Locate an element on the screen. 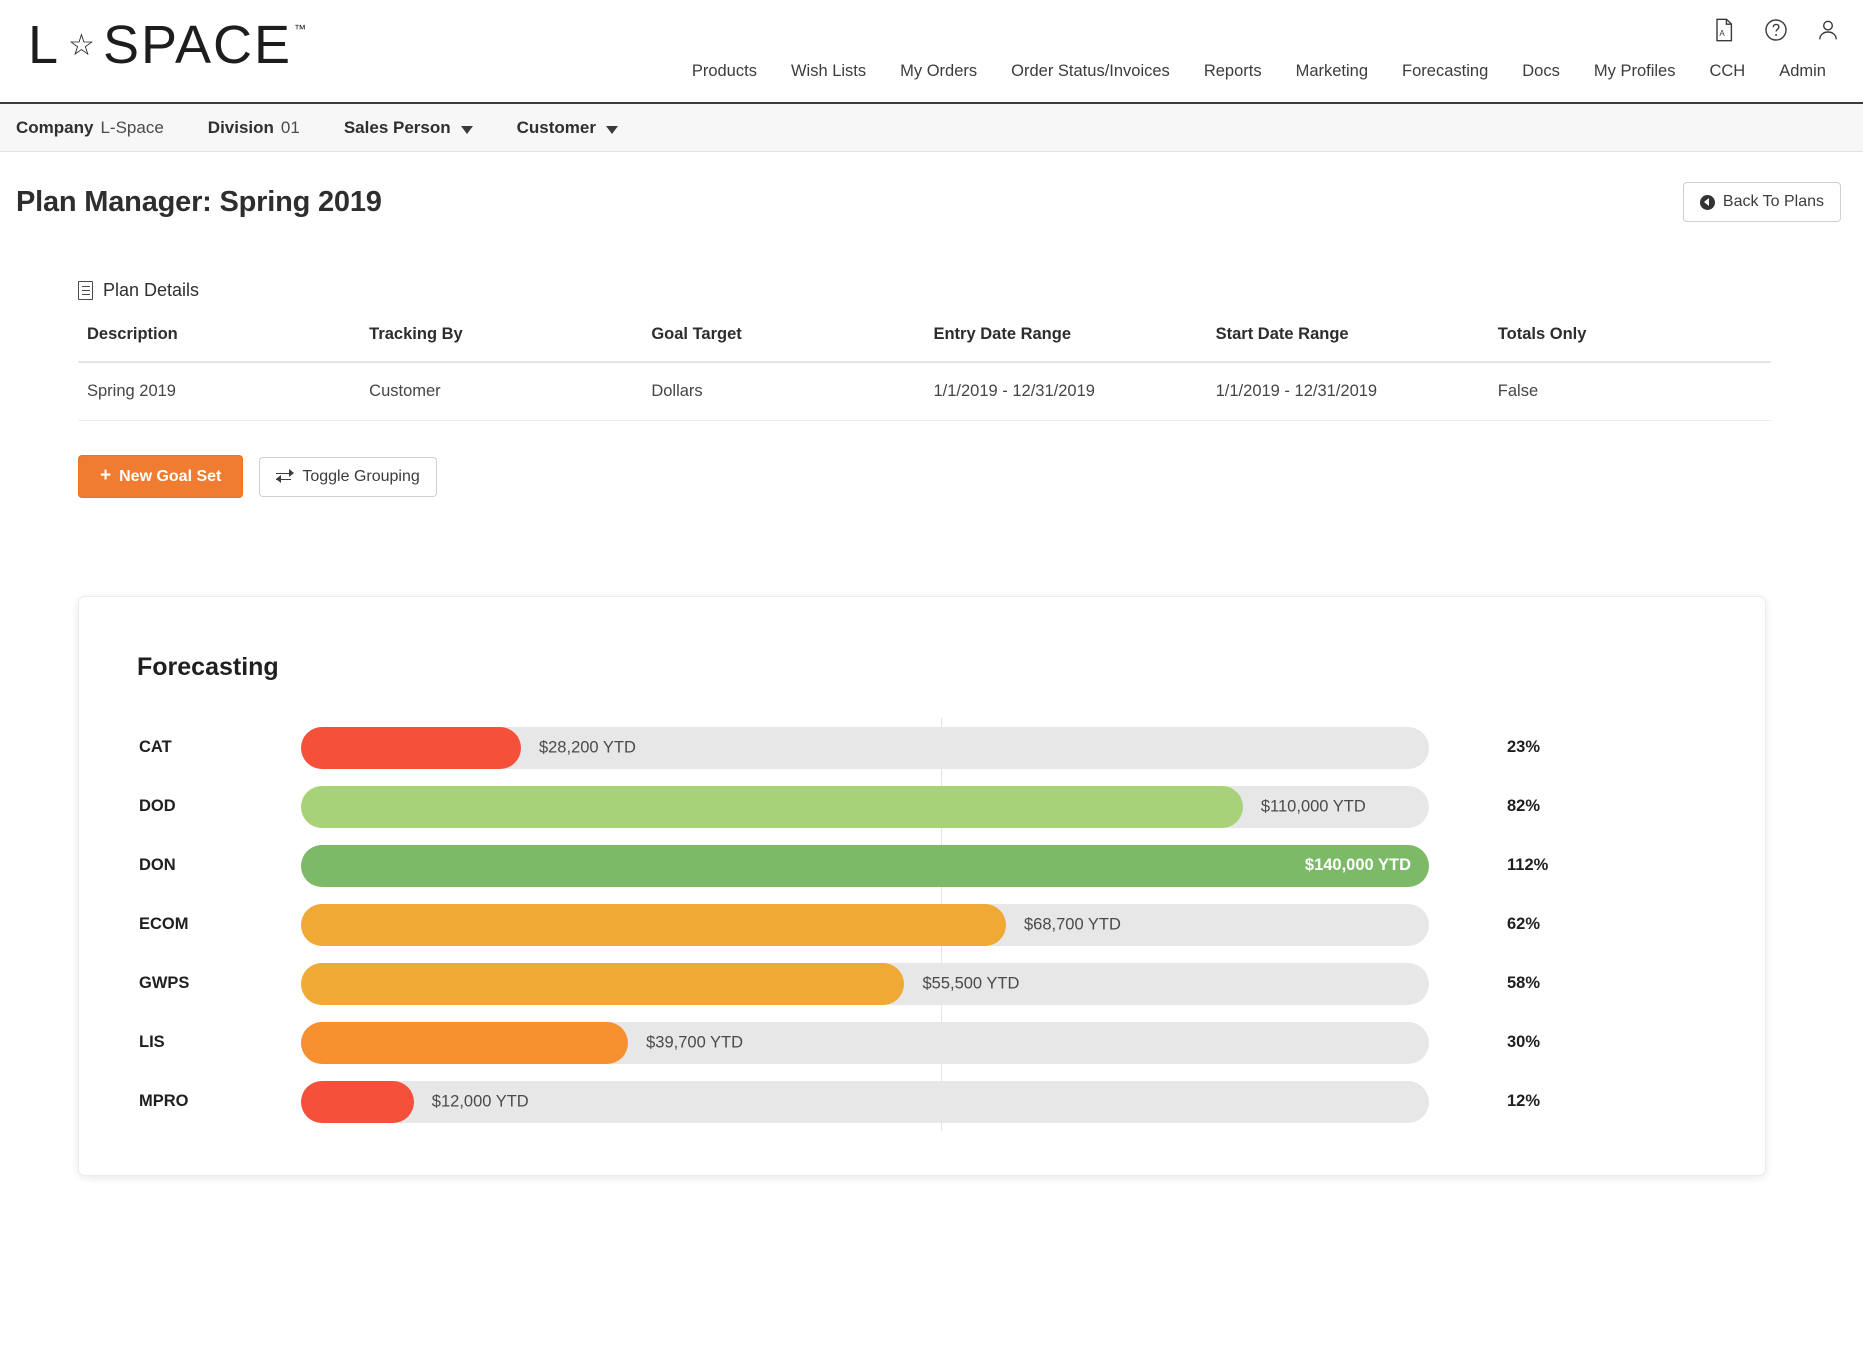  nav-item-marketing: Marketing is located at coordinates (1332, 71).